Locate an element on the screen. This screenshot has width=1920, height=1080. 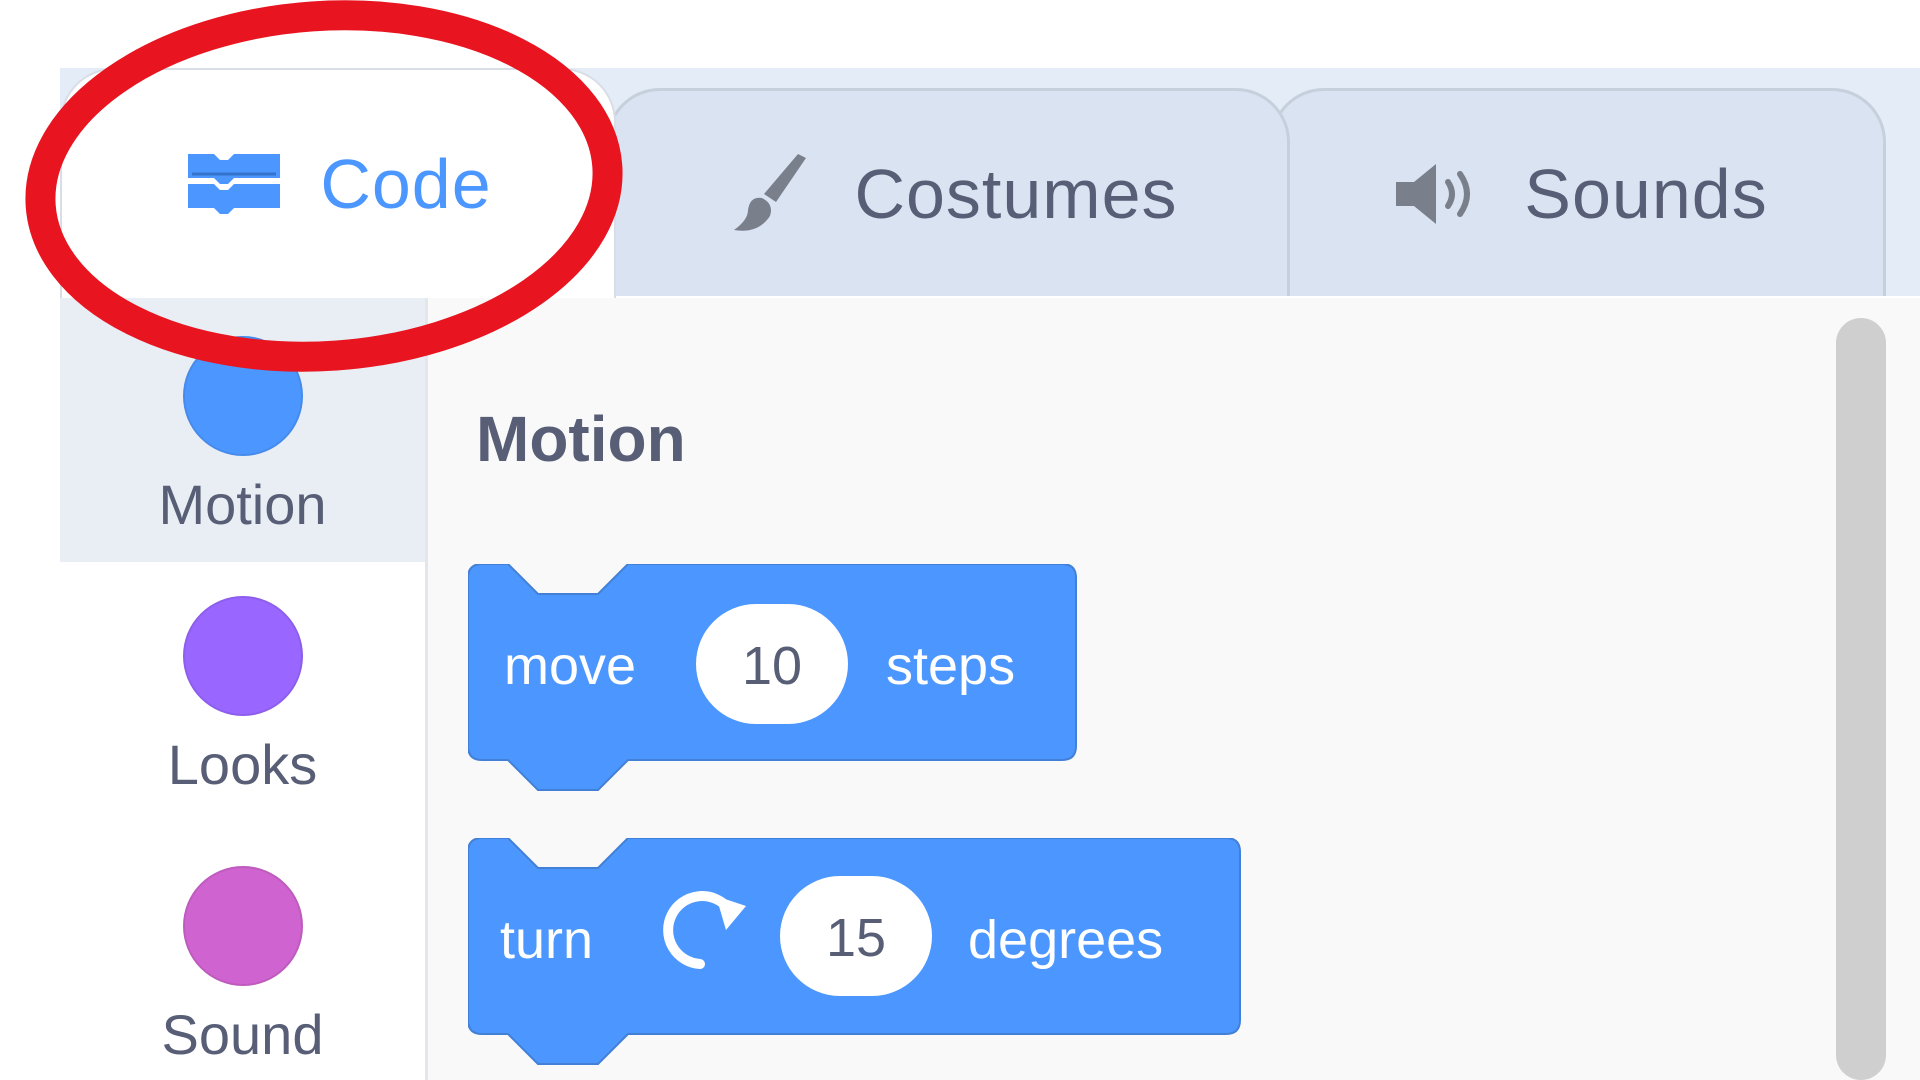
category-sound: Sound is located at coordinates (242, 973).